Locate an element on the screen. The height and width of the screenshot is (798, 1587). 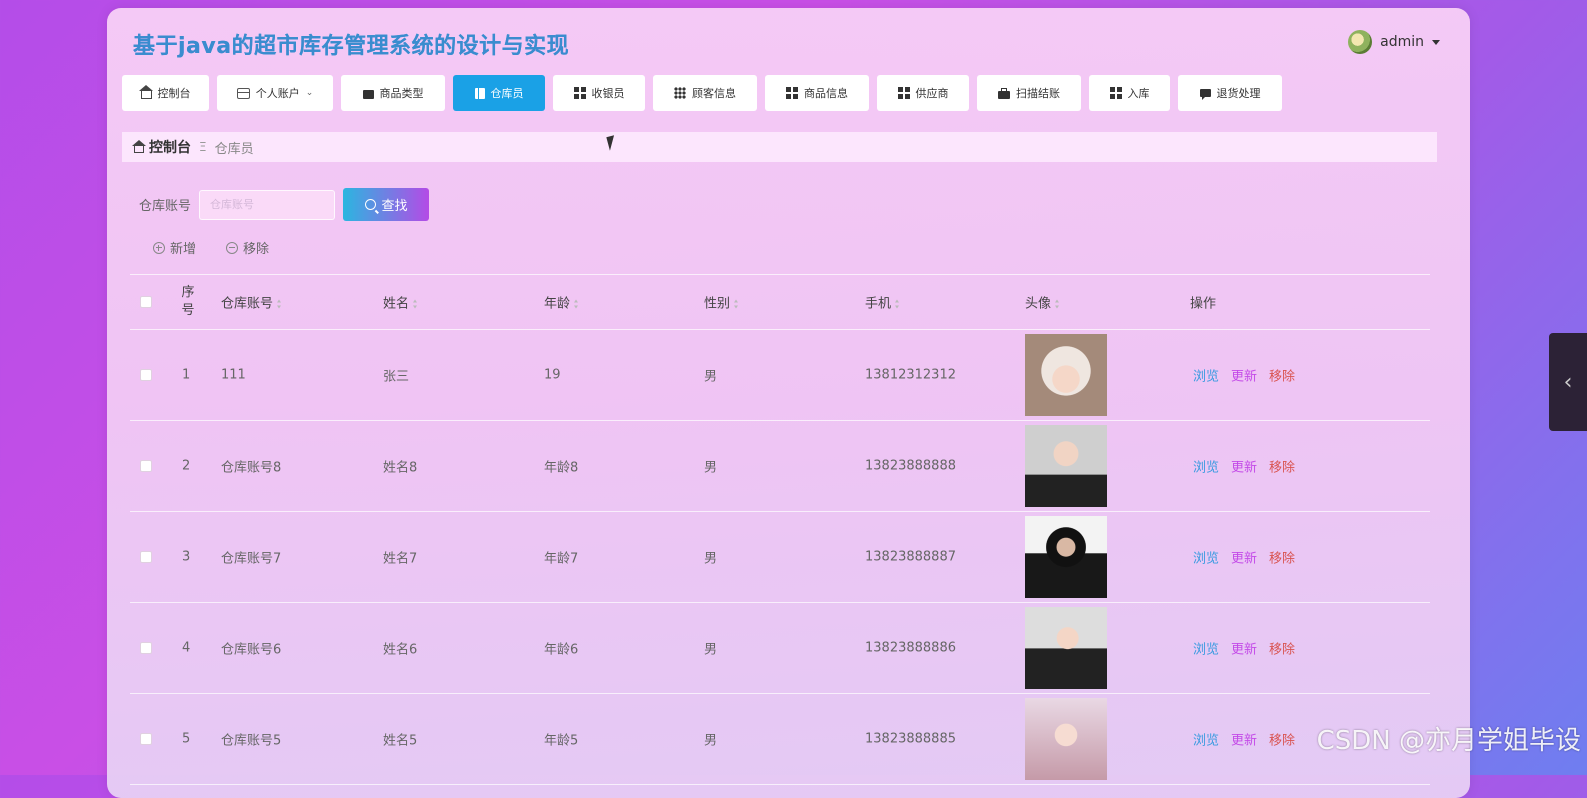
nav-cashier: 收银员 is located at coordinates (599, 93).